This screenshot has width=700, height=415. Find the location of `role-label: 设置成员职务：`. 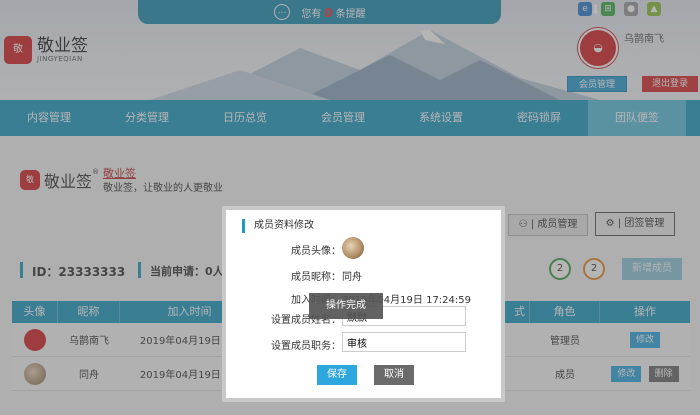

role-label: 设置成员职务： is located at coordinates (306, 346).